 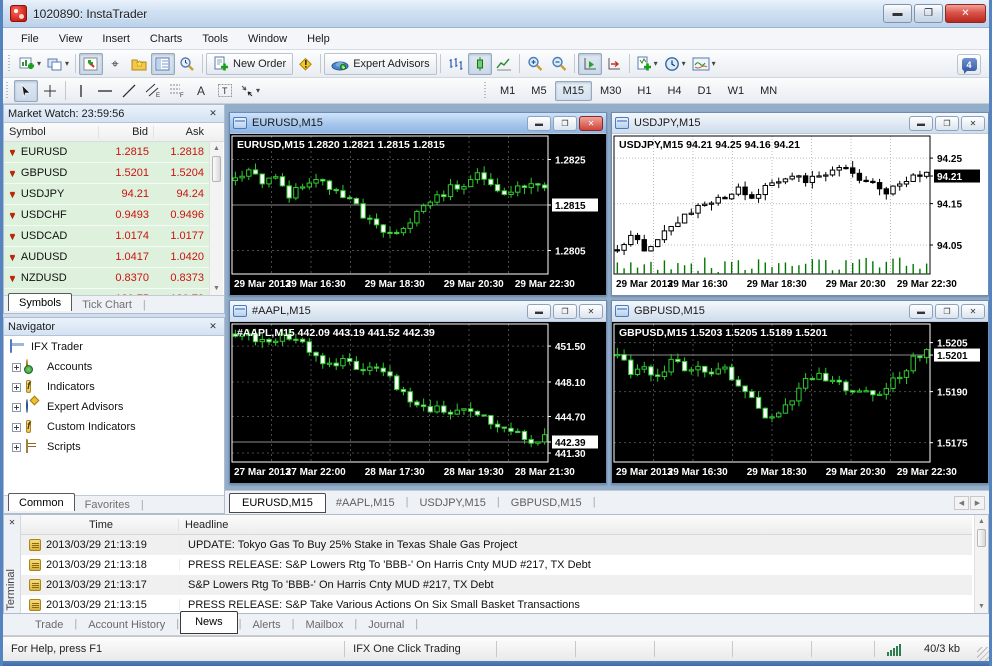 I want to click on timeframe-d1: D1, so click(x=705, y=91).